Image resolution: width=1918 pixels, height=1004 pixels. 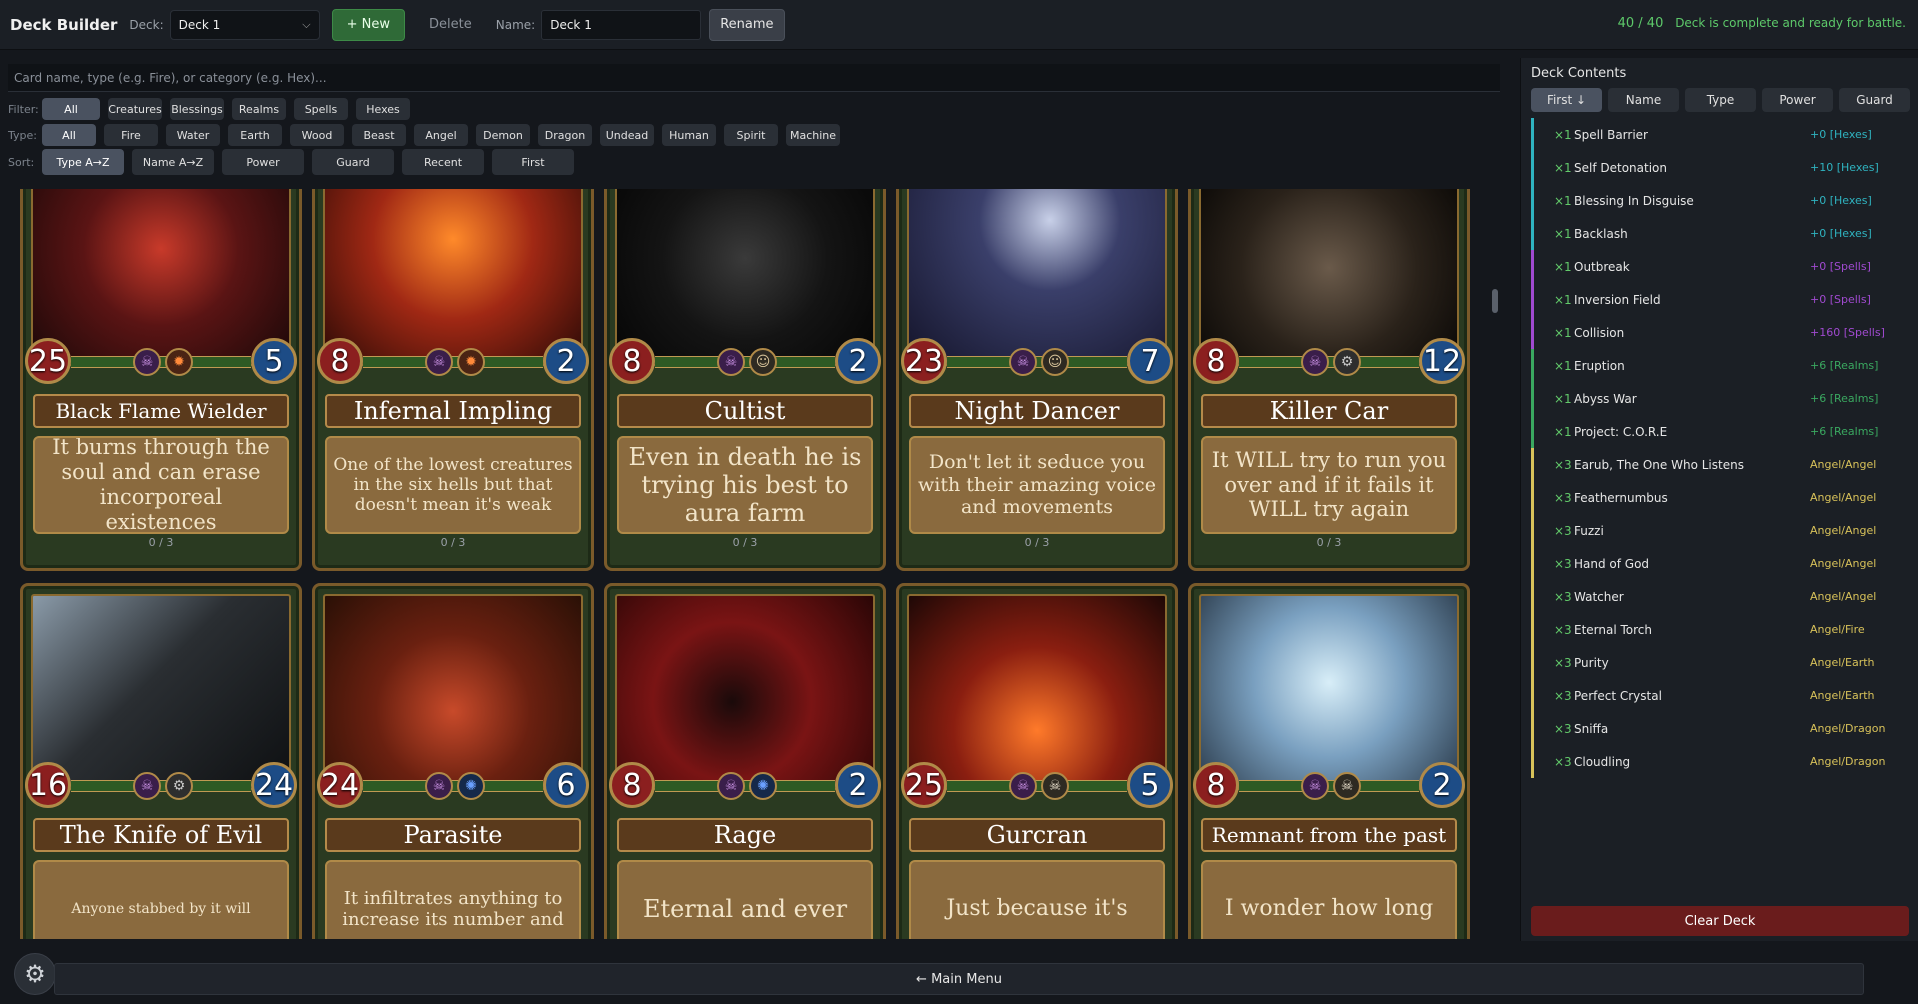 I want to click on deck-list-item: ×3 Perfect Crystal Angel/Earth, so click(x=1721, y=695).